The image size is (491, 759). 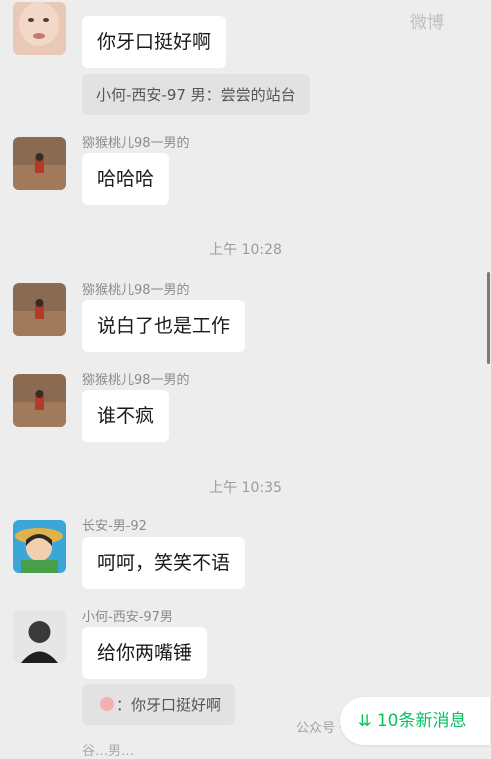 I want to click on chevron-double-down-icon: ⇊, so click(x=365, y=720).